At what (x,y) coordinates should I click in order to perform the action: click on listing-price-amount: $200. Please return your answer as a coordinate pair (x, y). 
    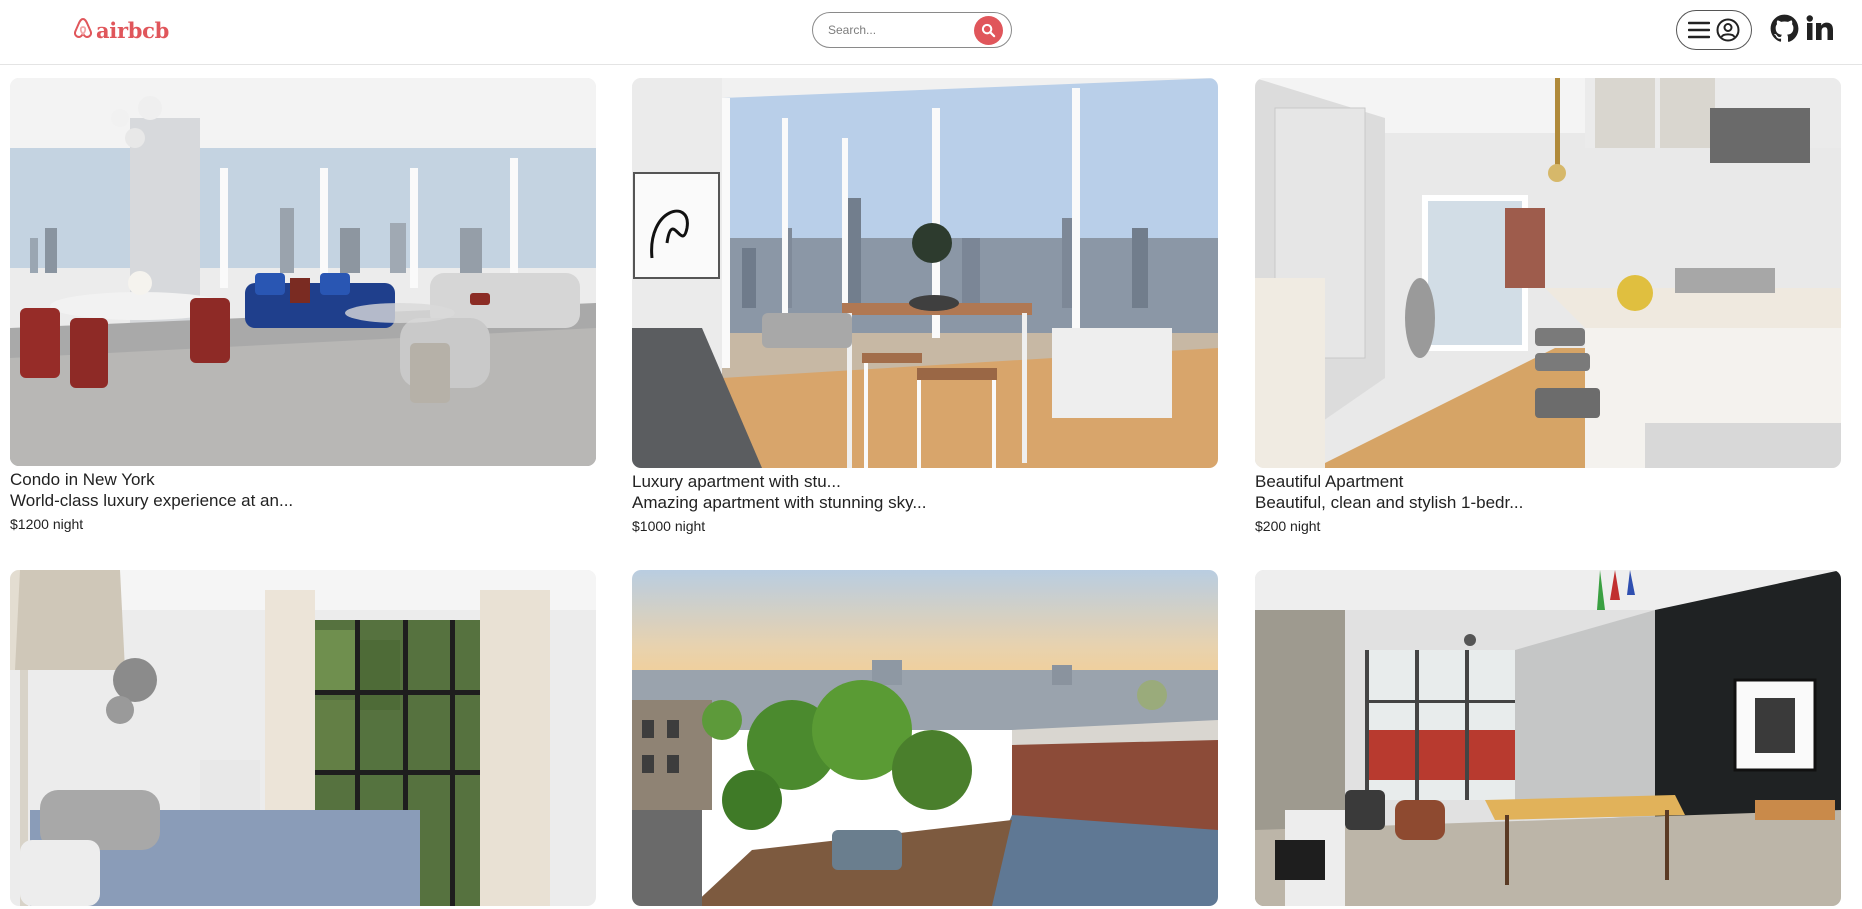
    Looking at the image, I should click on (1271, 526).